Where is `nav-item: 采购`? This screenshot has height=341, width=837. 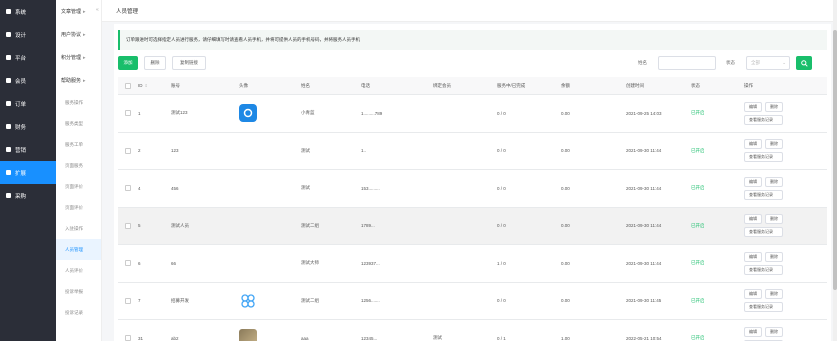 nav-item: 采购 is located at coordinates (28, 195).